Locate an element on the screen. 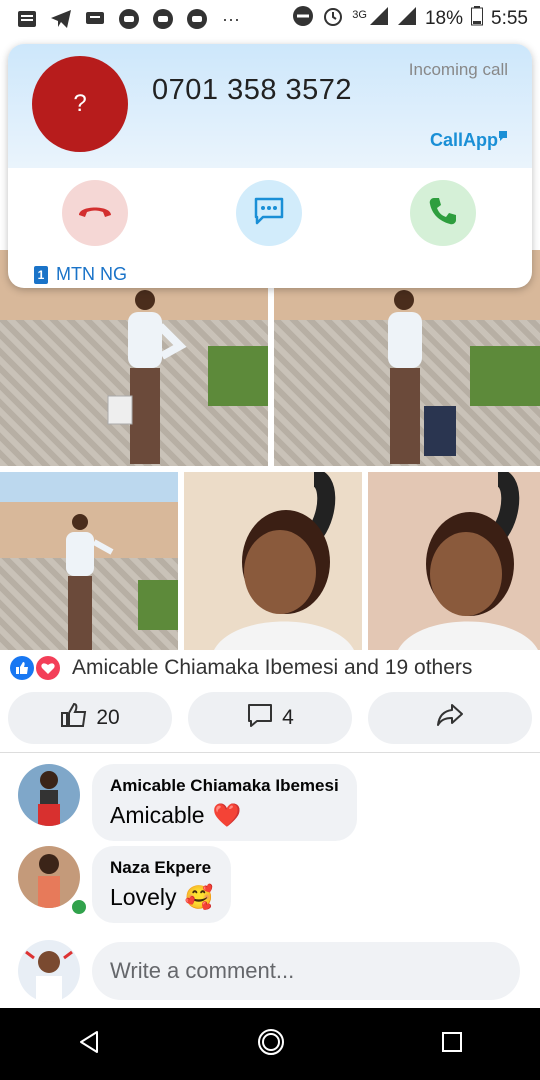 This screenshot has width=540, height=1080. comment-bubble: Amicable Chiamaka Ibemesi Amicable ❤️ is located at coordinates (224, 802).